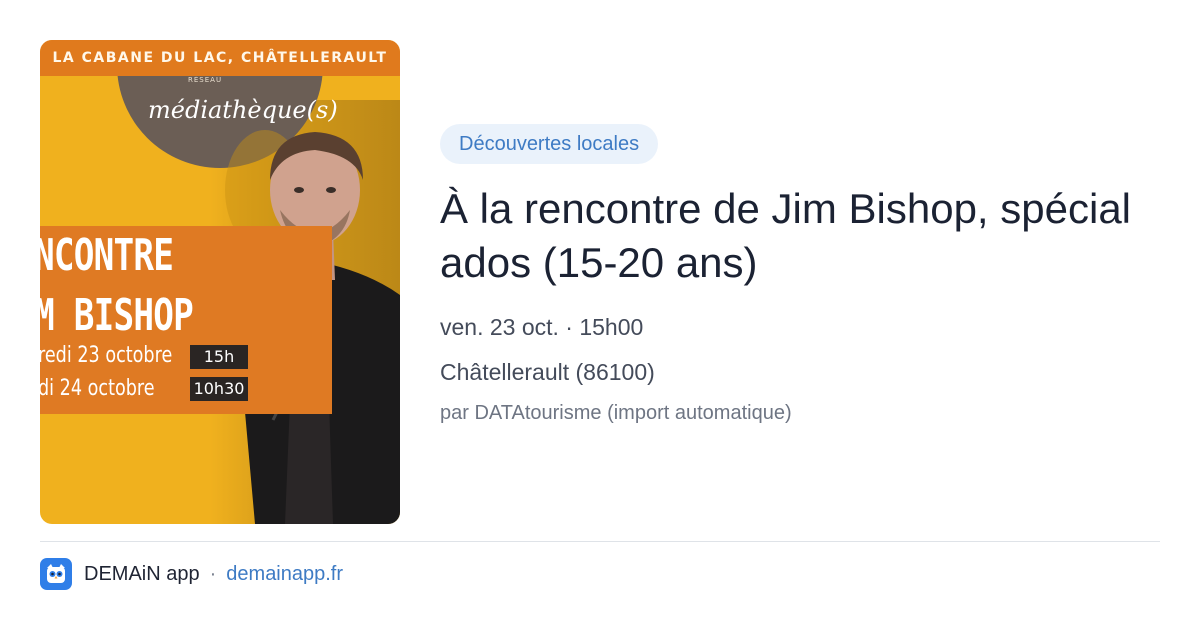 The image size is (1200, 630). I want to click on poster-venue-banner: LA CABANE DU LAC, CHÂTELLERAULT, so click(220, 58).